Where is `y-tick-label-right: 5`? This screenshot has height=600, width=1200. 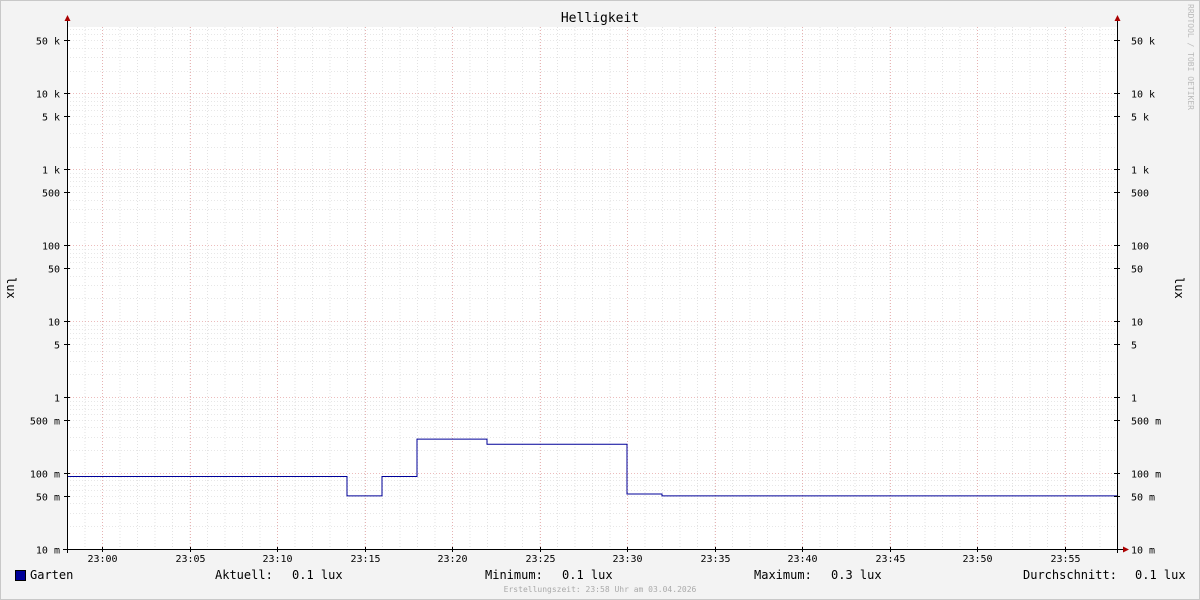
y-tick-label-right: 5 is located at coordinates (1134, 346).